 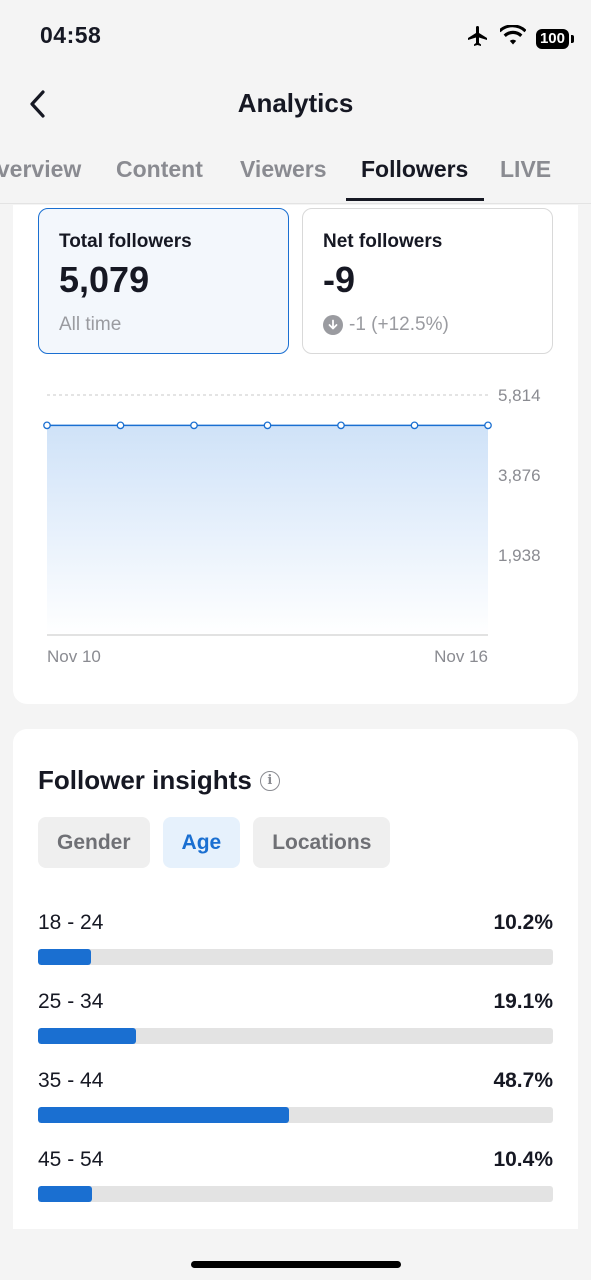 I want to click on airplane-icon, so click(x=478, y=38).